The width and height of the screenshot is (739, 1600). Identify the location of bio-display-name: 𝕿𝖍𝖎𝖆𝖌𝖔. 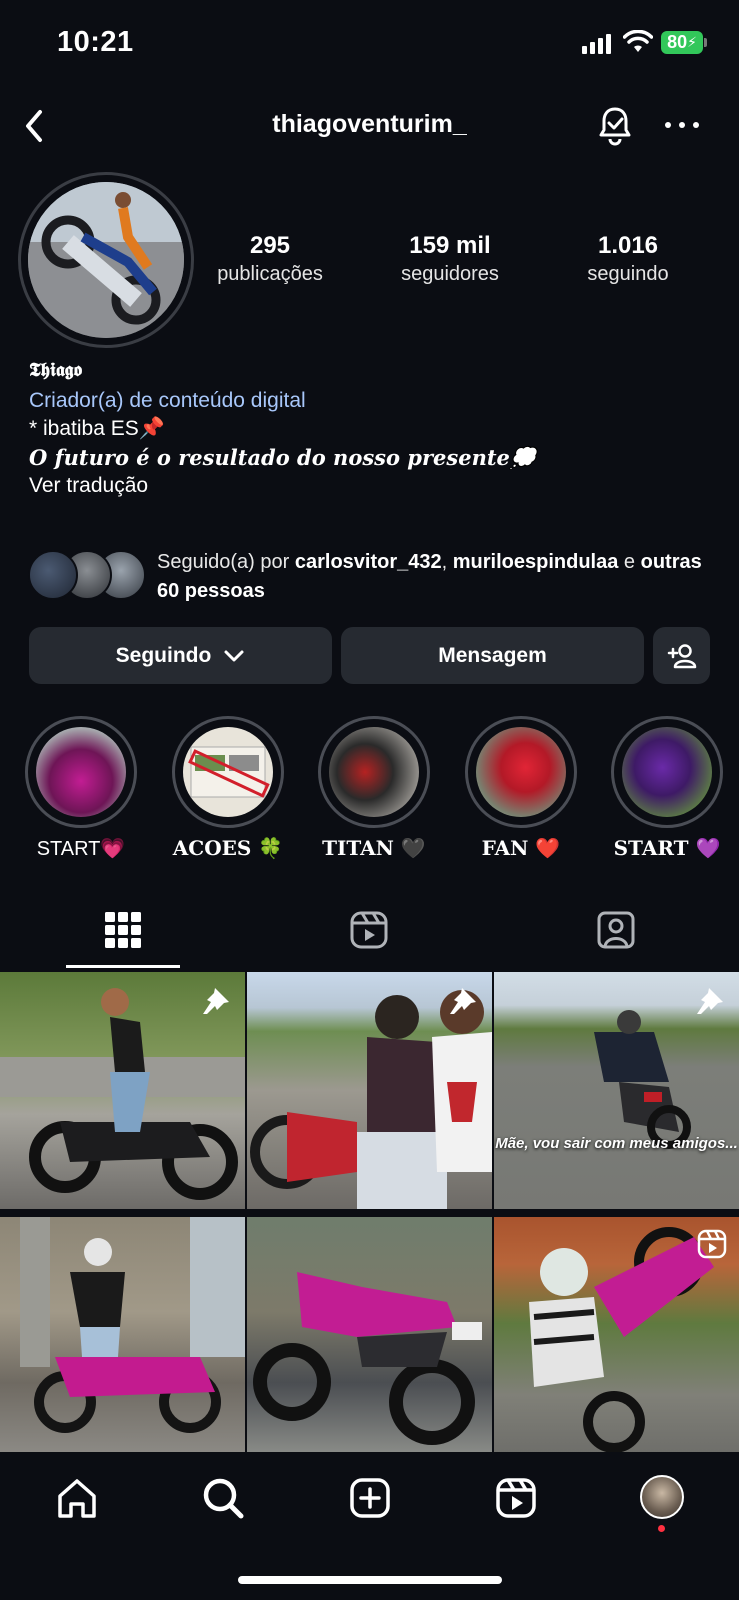
(55, 370).